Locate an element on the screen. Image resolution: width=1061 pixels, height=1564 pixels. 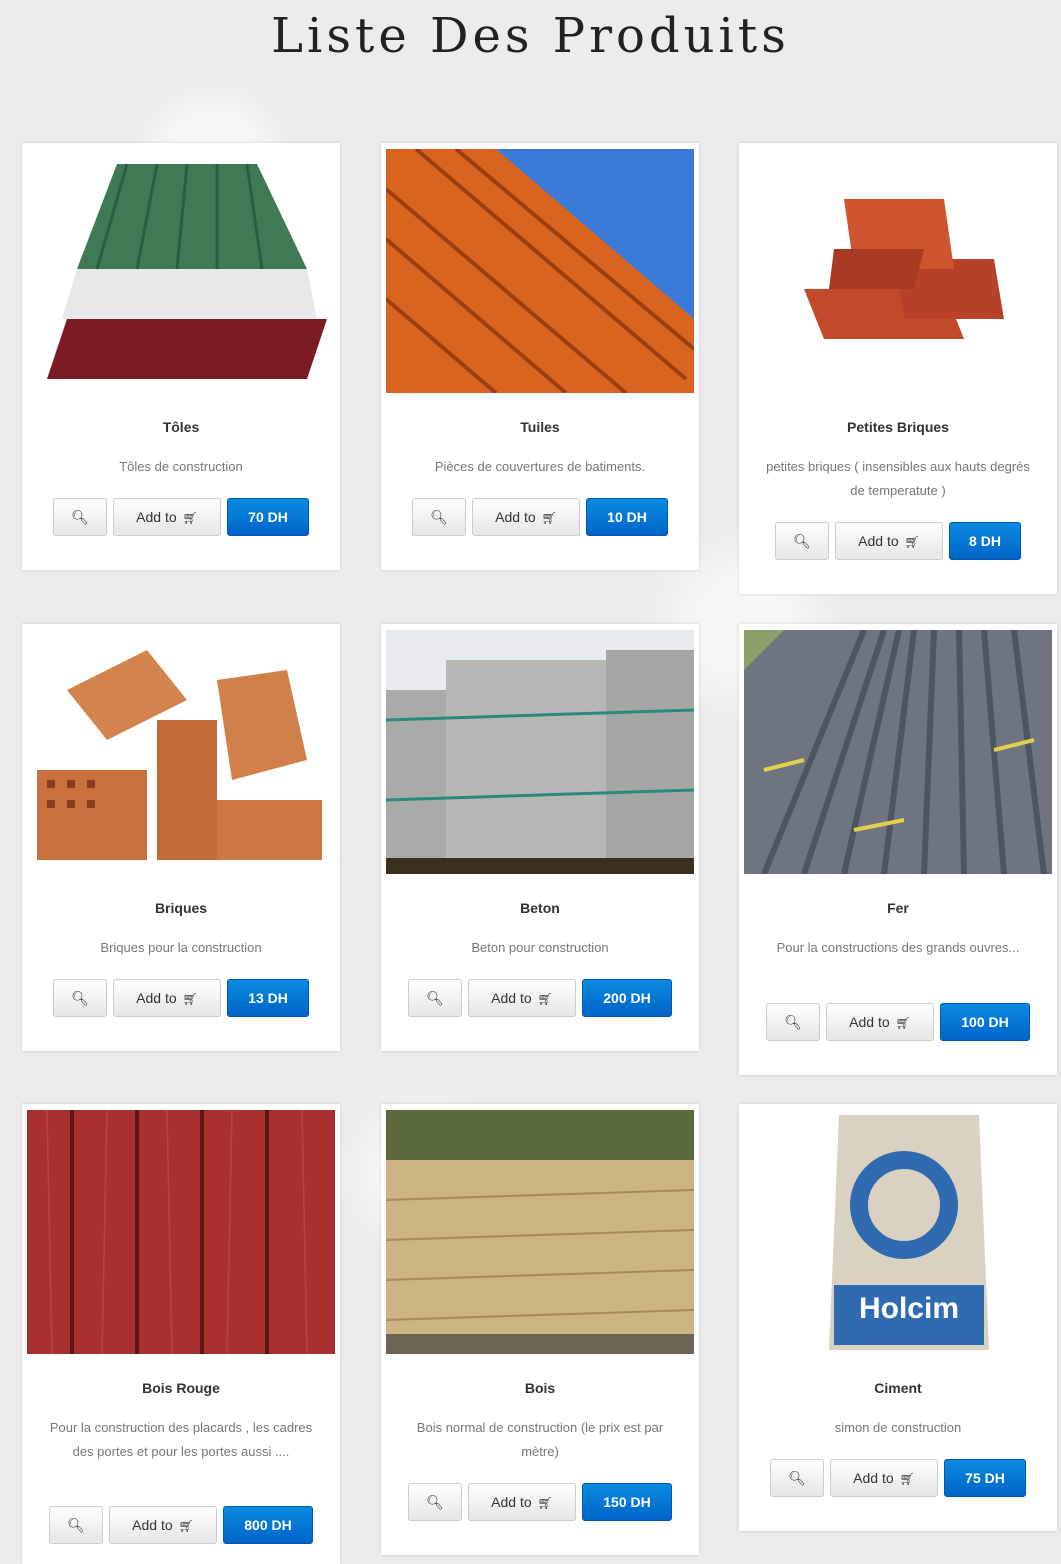
price-button: 10 DH is located at coordinates (627, 517).